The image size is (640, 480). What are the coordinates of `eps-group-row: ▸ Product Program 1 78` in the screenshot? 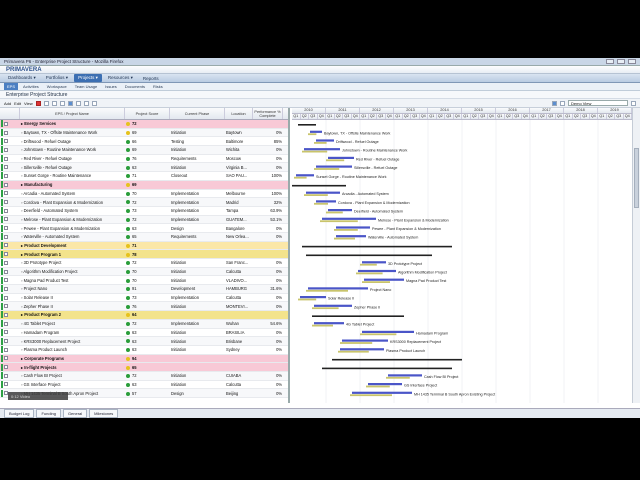 It's located at (144, 254).